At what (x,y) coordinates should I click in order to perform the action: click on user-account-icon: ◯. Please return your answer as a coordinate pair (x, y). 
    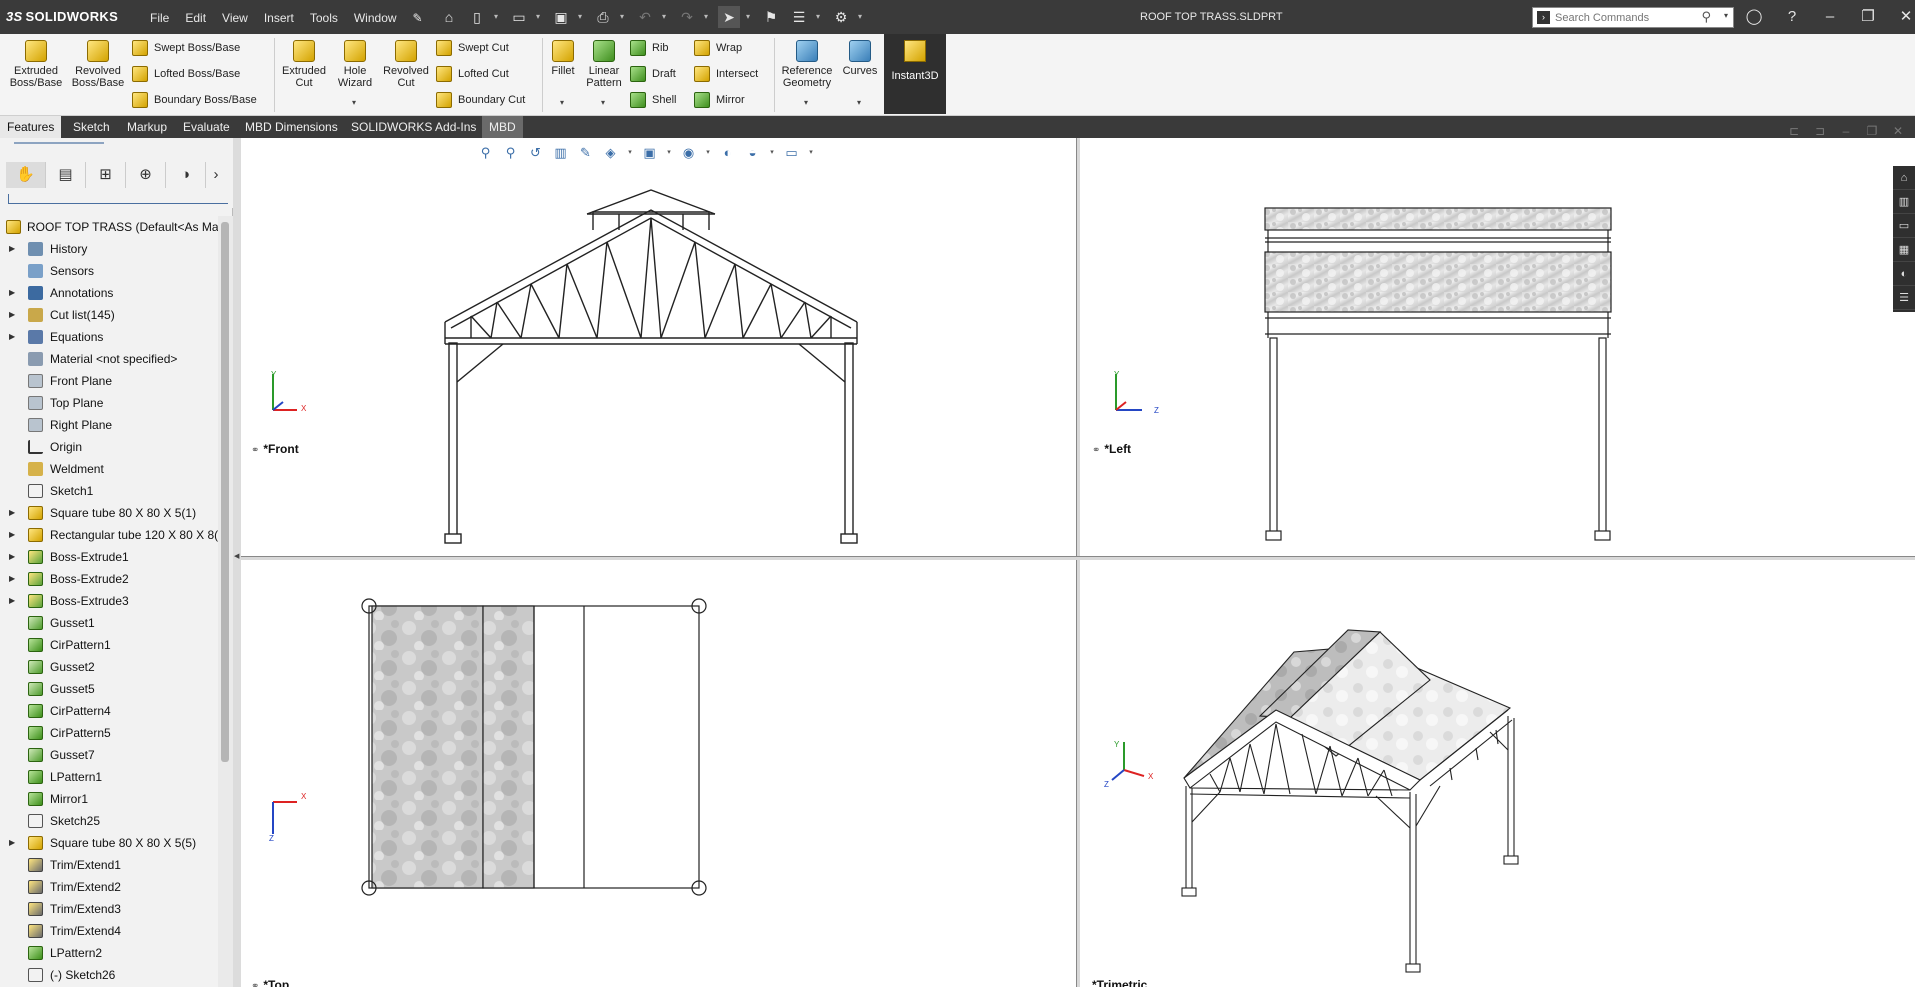
    Looking at the image, I should click on (1754, 17).